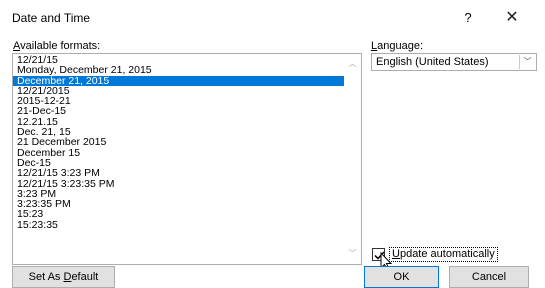  What do you see at coordinates (527, 62) in the screenshot?
I see `chevron-down-icon: ﹀` at bounding box center [527, 62].